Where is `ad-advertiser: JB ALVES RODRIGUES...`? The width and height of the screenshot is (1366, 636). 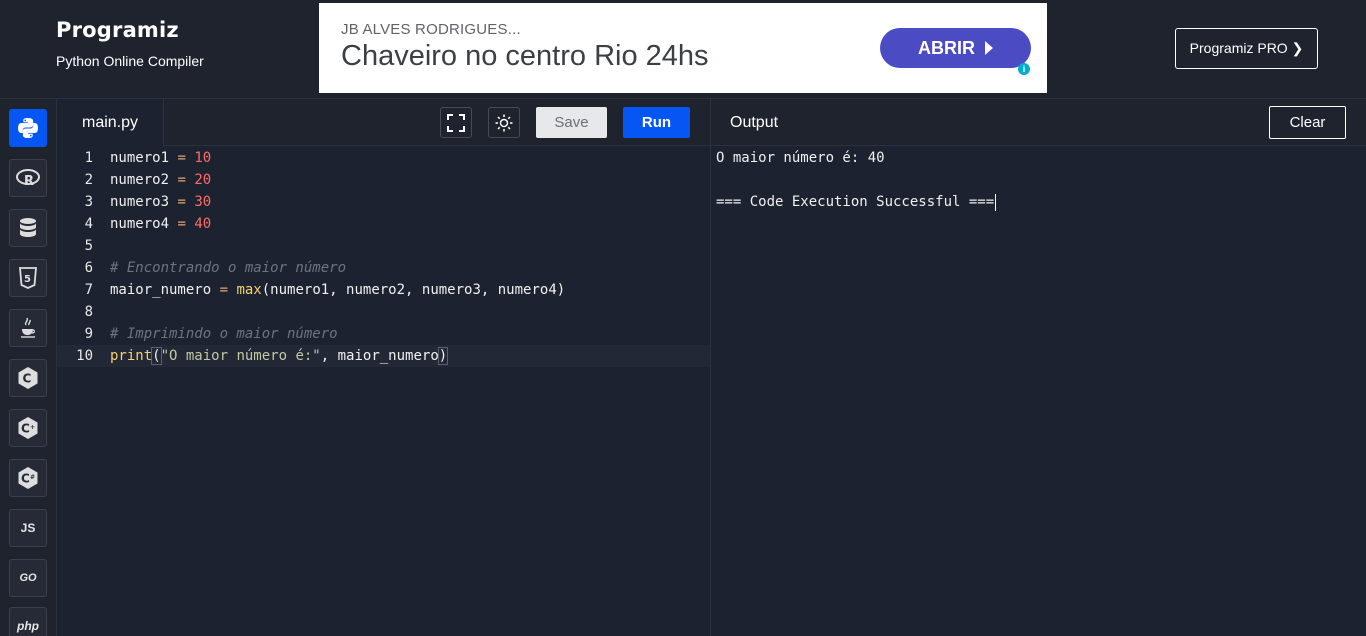
ad-advertiser: JB ALVES RODRIGUES... is located at coordinates (431, 29).